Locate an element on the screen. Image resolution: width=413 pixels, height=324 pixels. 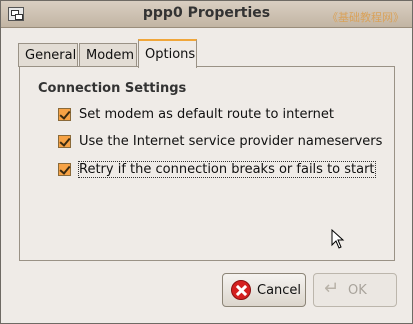
tab-options: Options is located at coordinates (167, 53).